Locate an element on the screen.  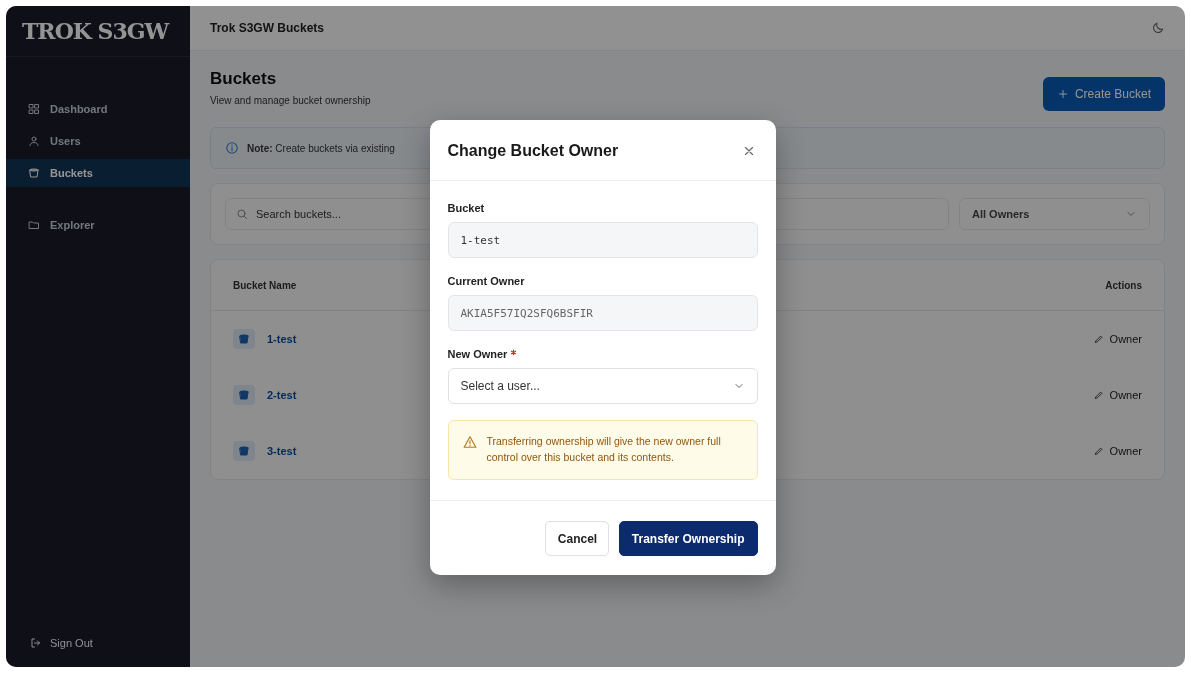
column-header: Actions is located at coordinates (1123, 285).